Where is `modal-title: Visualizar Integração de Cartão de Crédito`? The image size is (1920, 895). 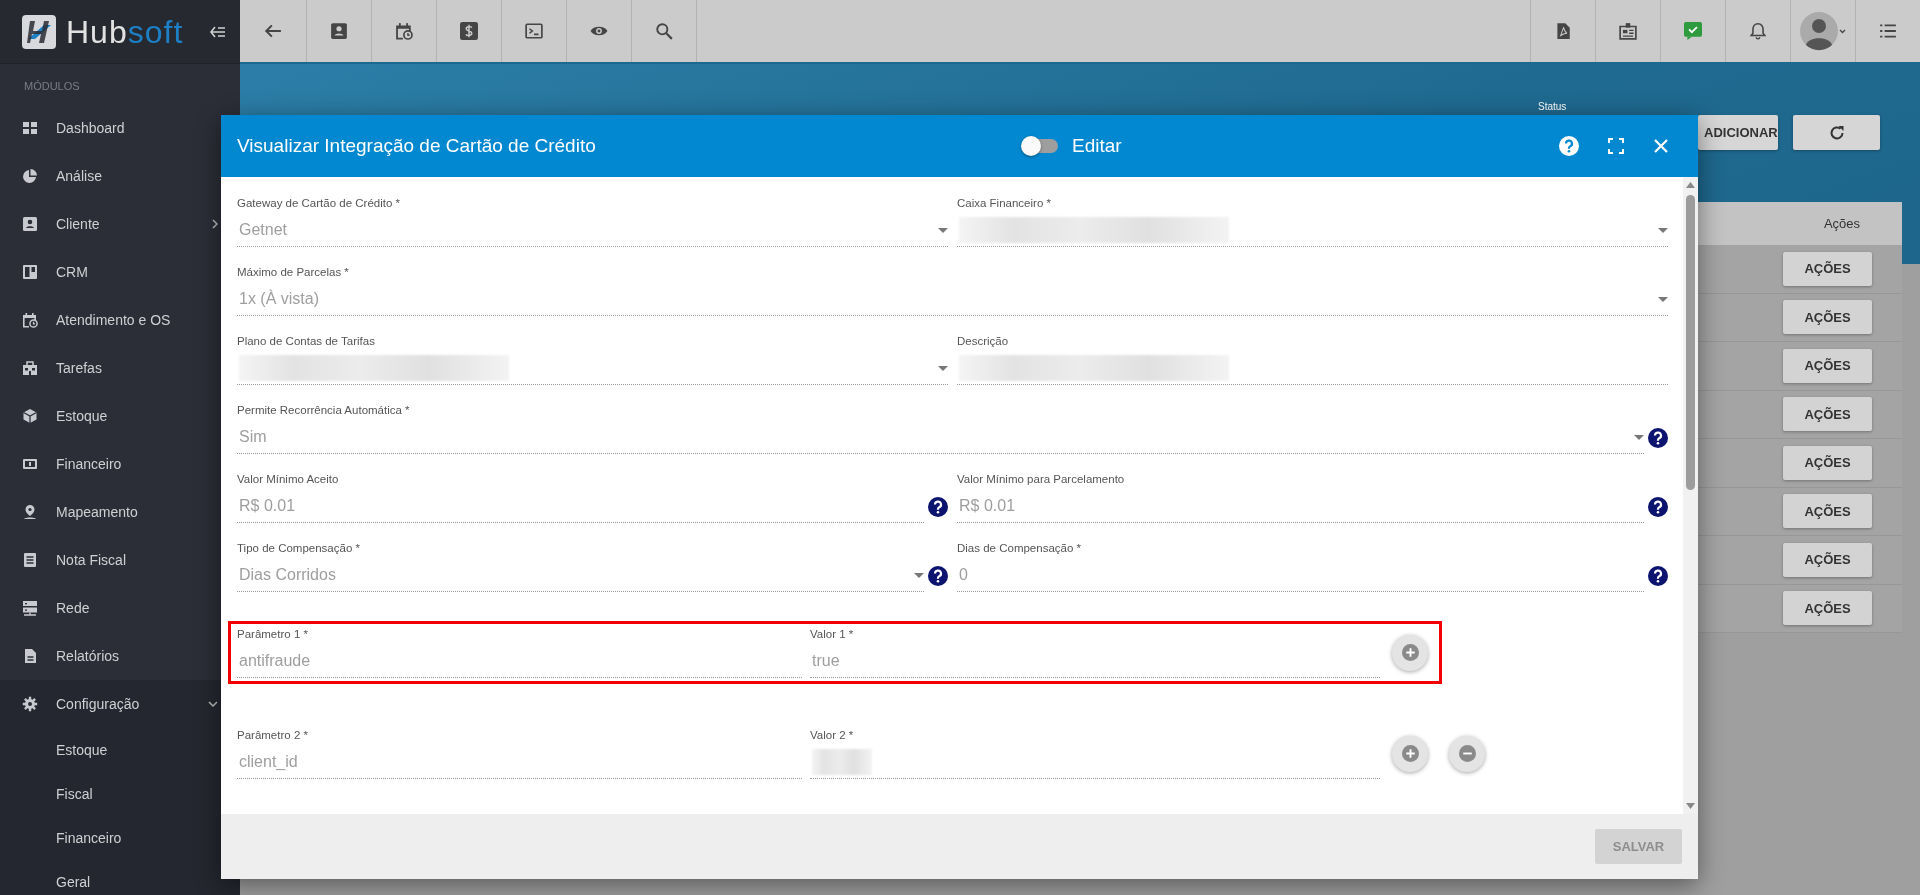
modal-title: Visualizar Integração de Cartão de Crédito is located at coordinates (417, 145).